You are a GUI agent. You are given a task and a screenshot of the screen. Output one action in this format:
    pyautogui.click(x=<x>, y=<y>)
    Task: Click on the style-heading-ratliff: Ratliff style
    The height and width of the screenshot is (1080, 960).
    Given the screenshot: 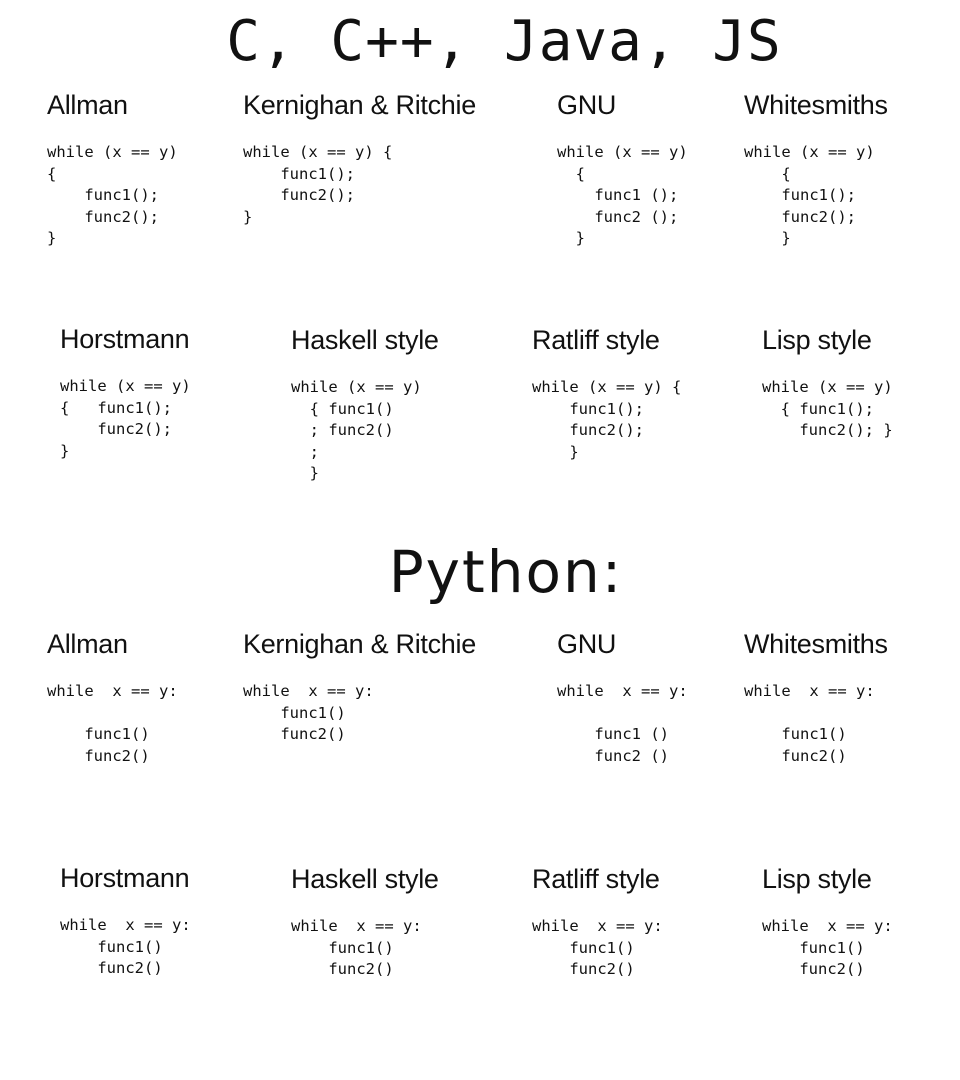 What is the action you would take?
    pyautogui.click(x=596, y=340)
    